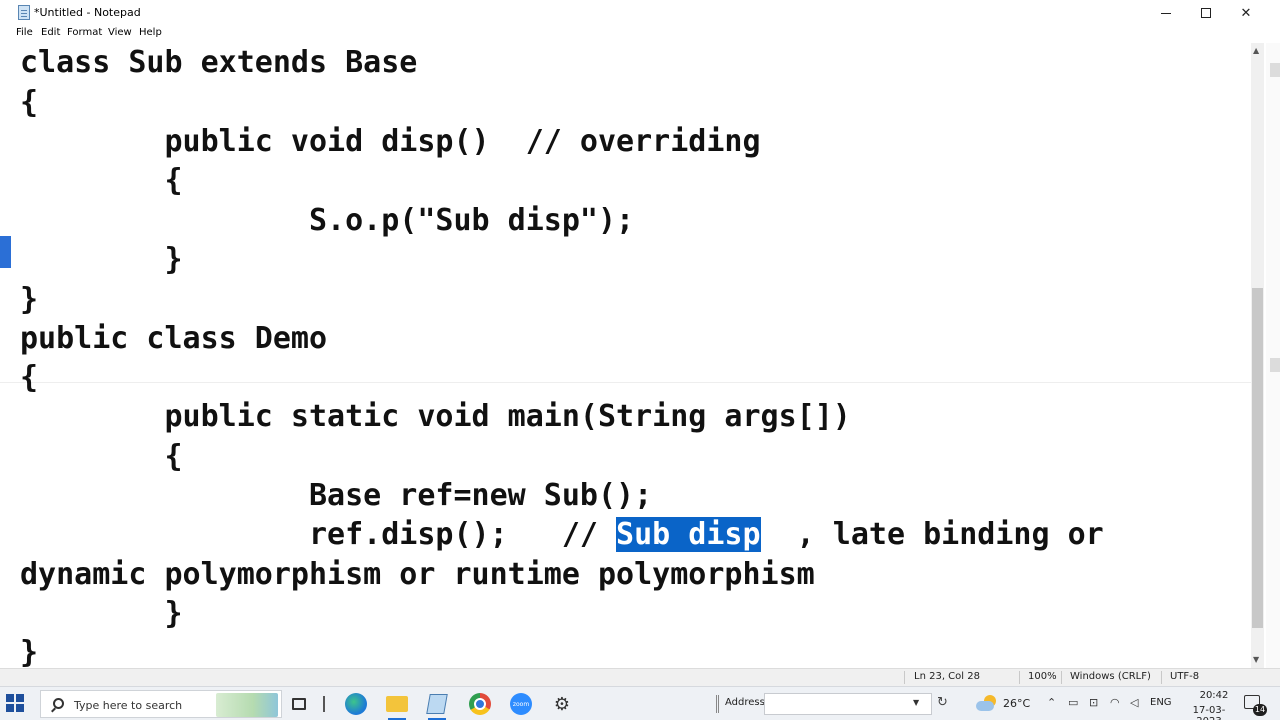  Describe the element at coordinates (120, 32) in the screenshot. I see `menu-view: View` at that location.